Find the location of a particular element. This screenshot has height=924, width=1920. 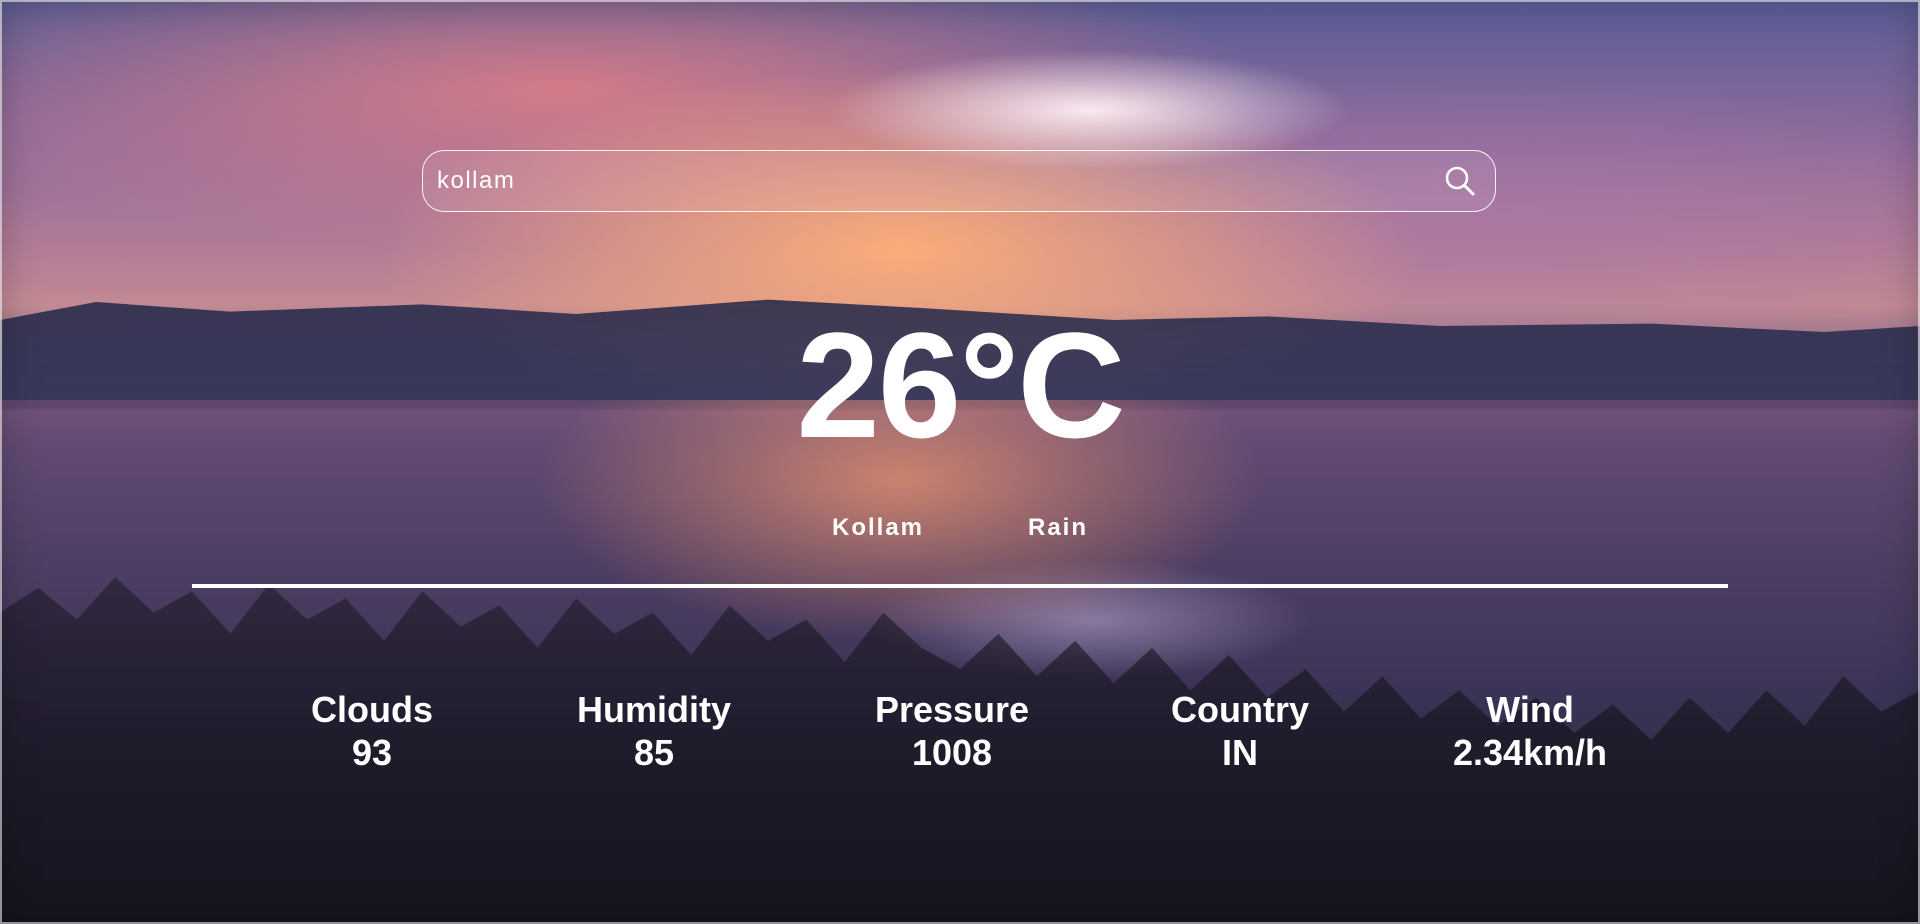

search-bar is located at coordinates (959, 181).